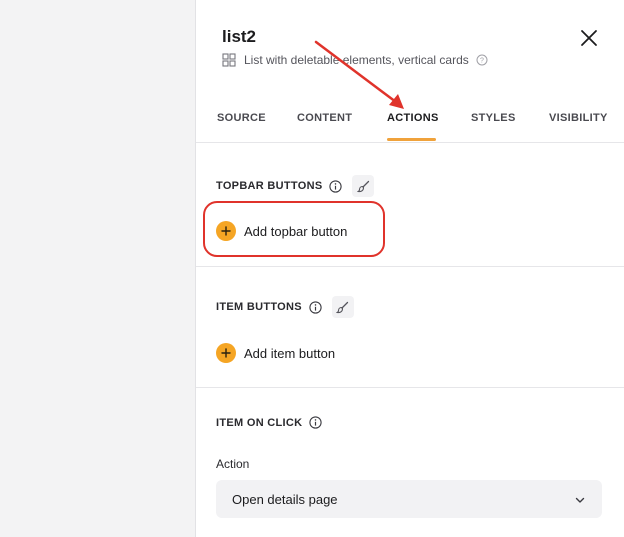  Describe the element at coordinates (239, 36) in the screenshot. I see `panel-title: list2` at that location.